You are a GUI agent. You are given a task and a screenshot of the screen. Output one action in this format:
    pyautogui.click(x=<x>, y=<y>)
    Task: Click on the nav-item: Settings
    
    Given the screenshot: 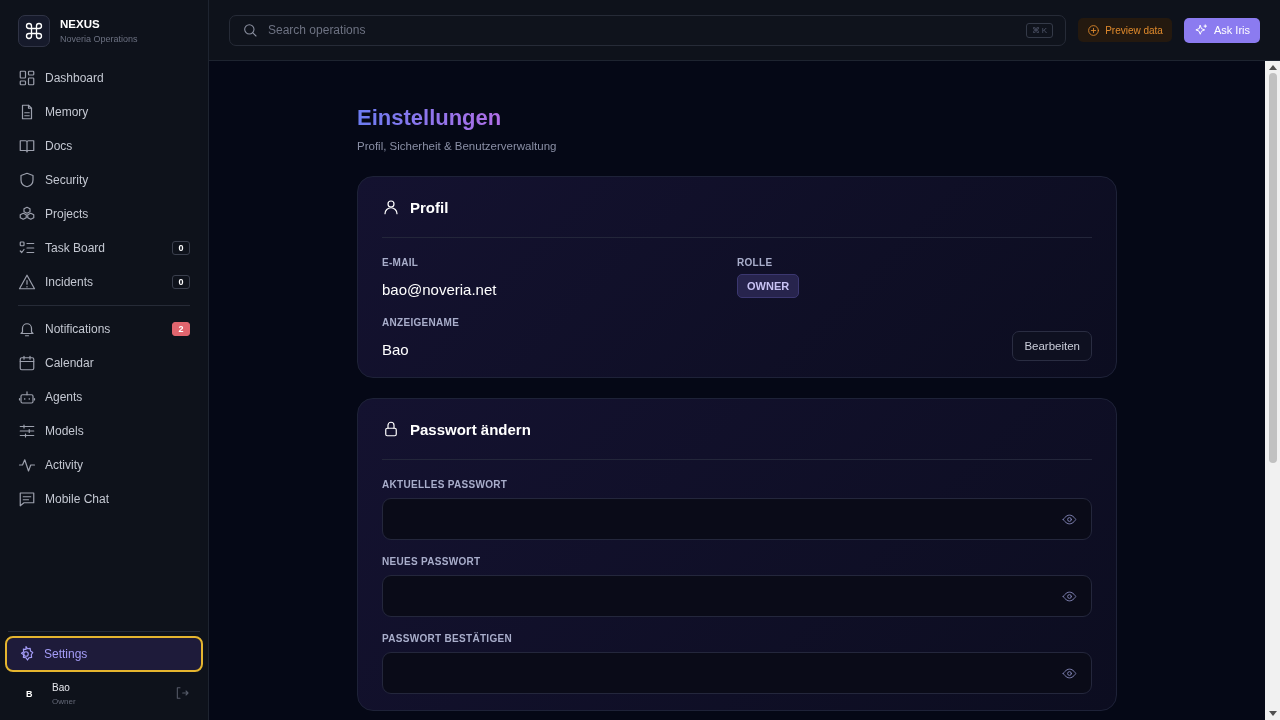 What is the action you would take?
    pyautogui.click(x=104, y=654)
    